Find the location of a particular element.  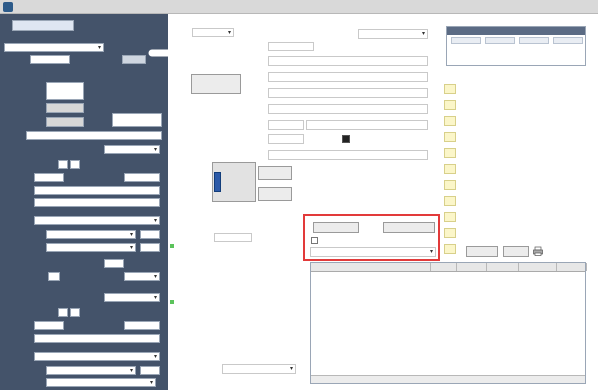

aeroport-field is located at coordinates (97, 190).